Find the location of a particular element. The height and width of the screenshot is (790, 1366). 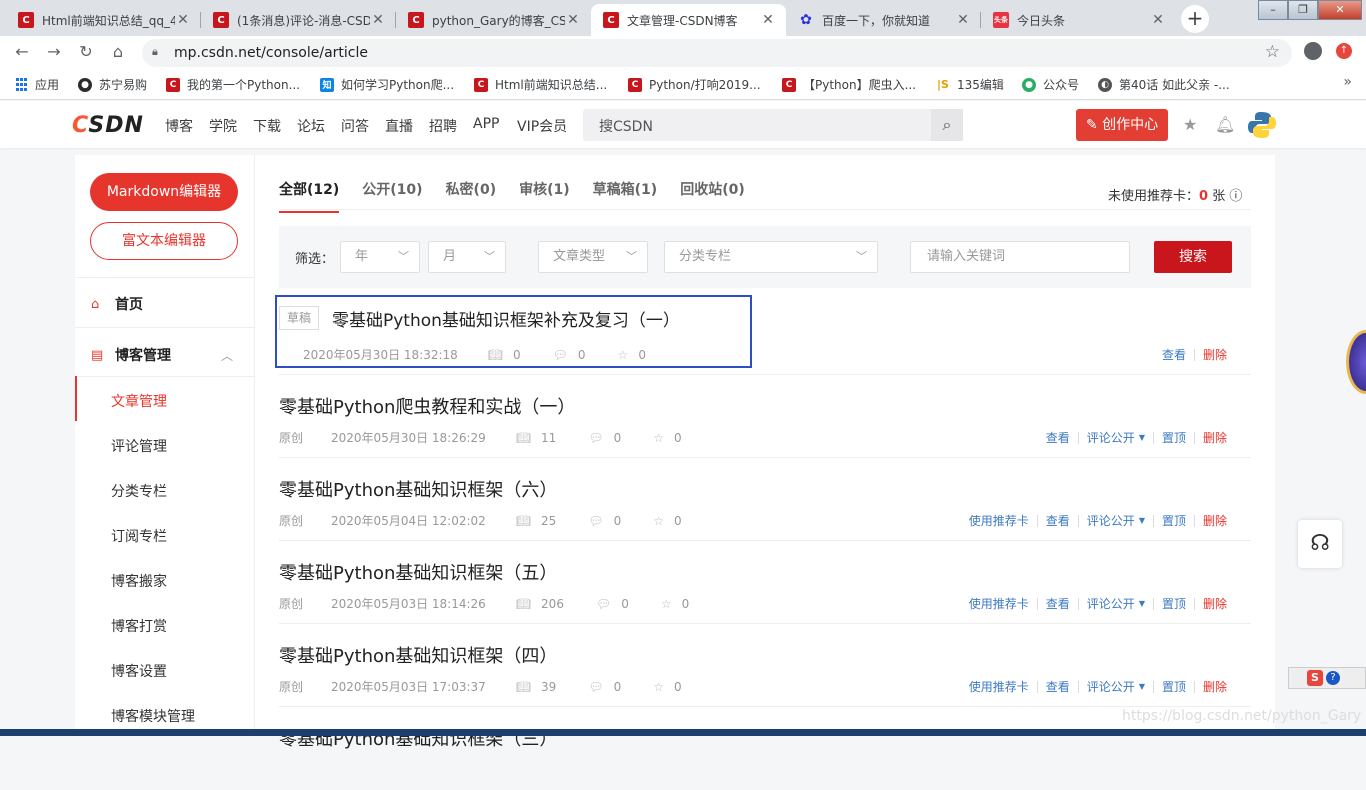

sidebar-item-subscriptions: 订阅专栏 is located at coordinates (139, 536).